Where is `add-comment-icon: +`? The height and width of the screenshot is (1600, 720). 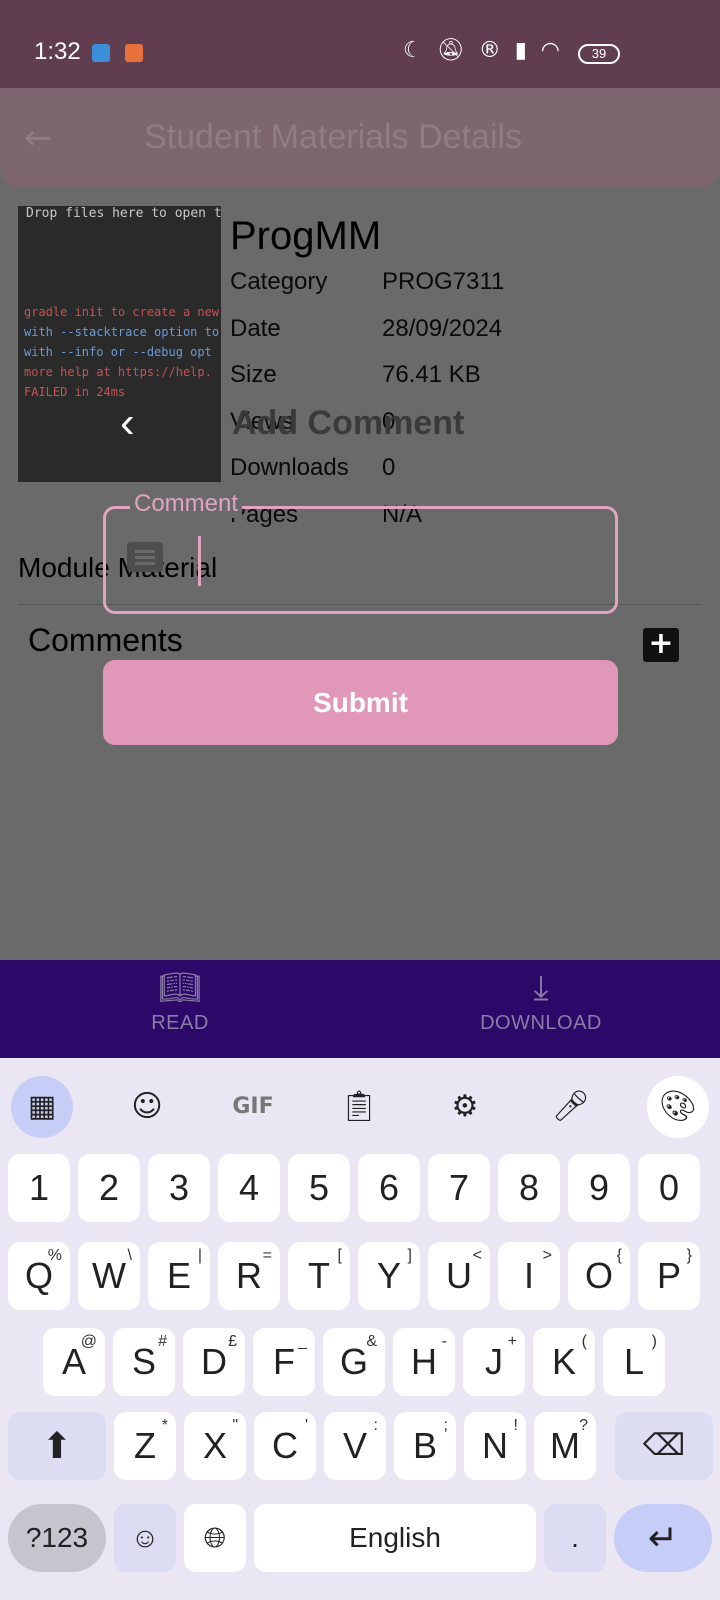 add-comment-icon: + is located at coordinates (661, 645).